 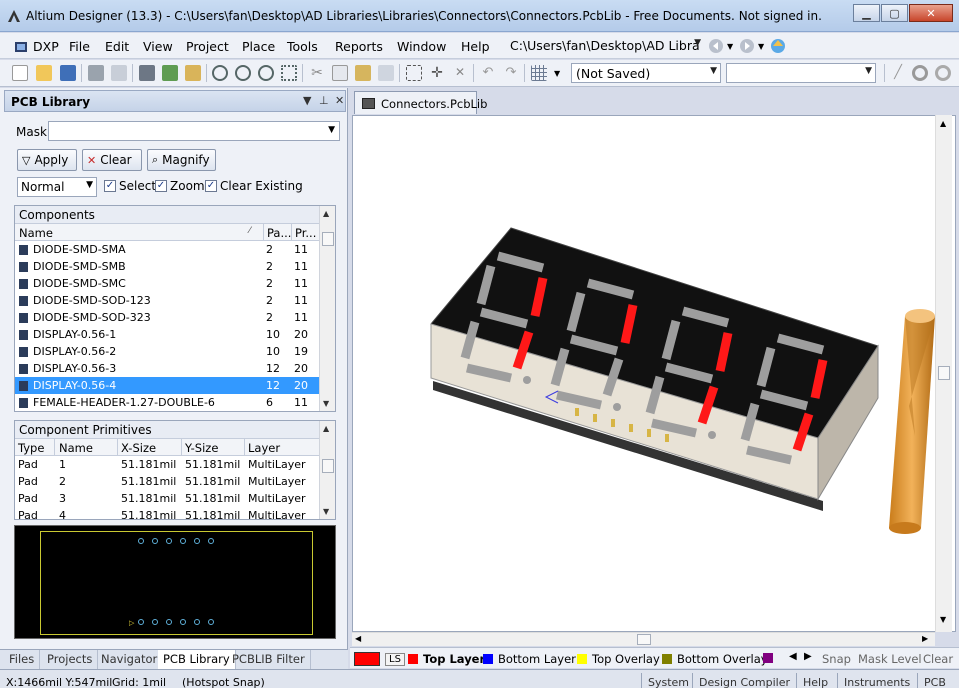 I want to click on snap-button: Snap, so click(x=836, y=659).